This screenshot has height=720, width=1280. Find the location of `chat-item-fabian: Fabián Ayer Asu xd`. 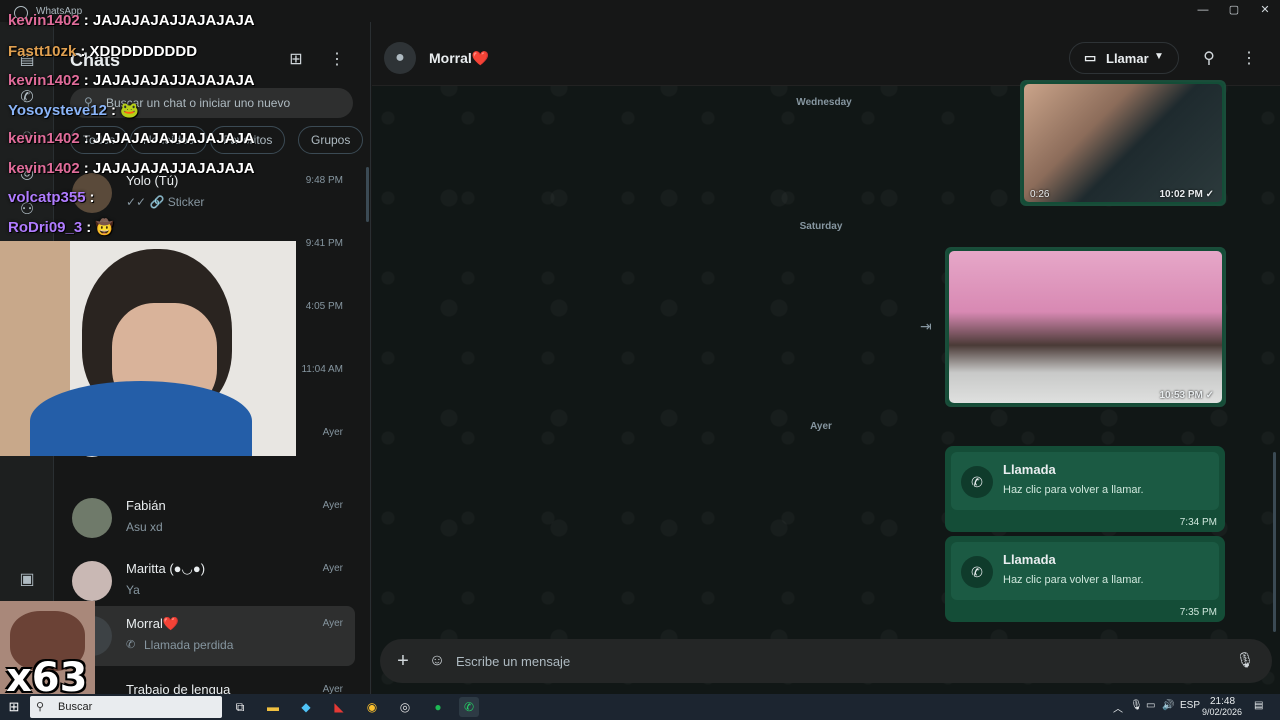

chat-item-fabian: Fabián Ayer Asu xd is located at coordinates (212, 519).